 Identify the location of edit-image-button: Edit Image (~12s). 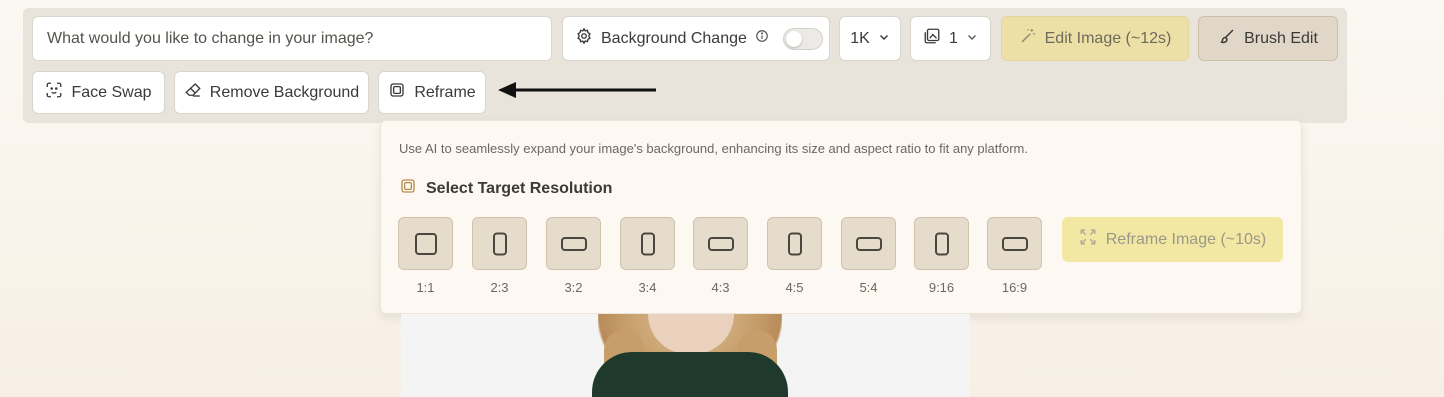
(1095, 38).